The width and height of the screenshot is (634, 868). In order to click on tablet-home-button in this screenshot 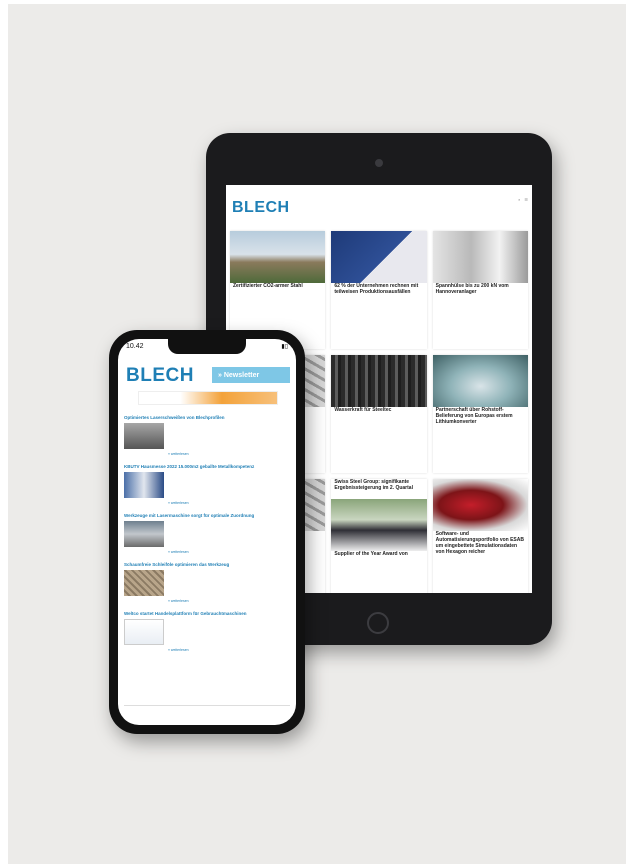, I will do `click(378, 623)`.